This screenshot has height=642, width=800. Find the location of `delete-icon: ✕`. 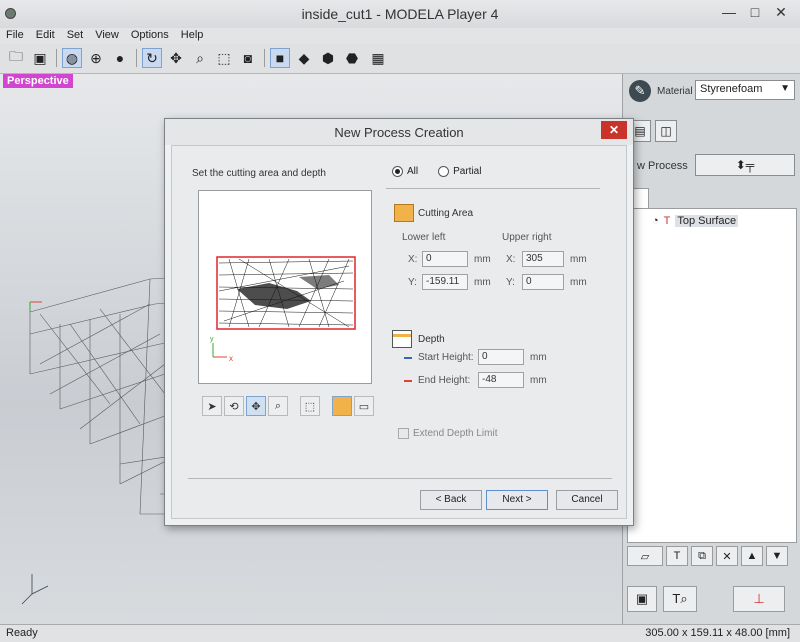

delete-icon: ✕ is located at coordinates (727, 556).